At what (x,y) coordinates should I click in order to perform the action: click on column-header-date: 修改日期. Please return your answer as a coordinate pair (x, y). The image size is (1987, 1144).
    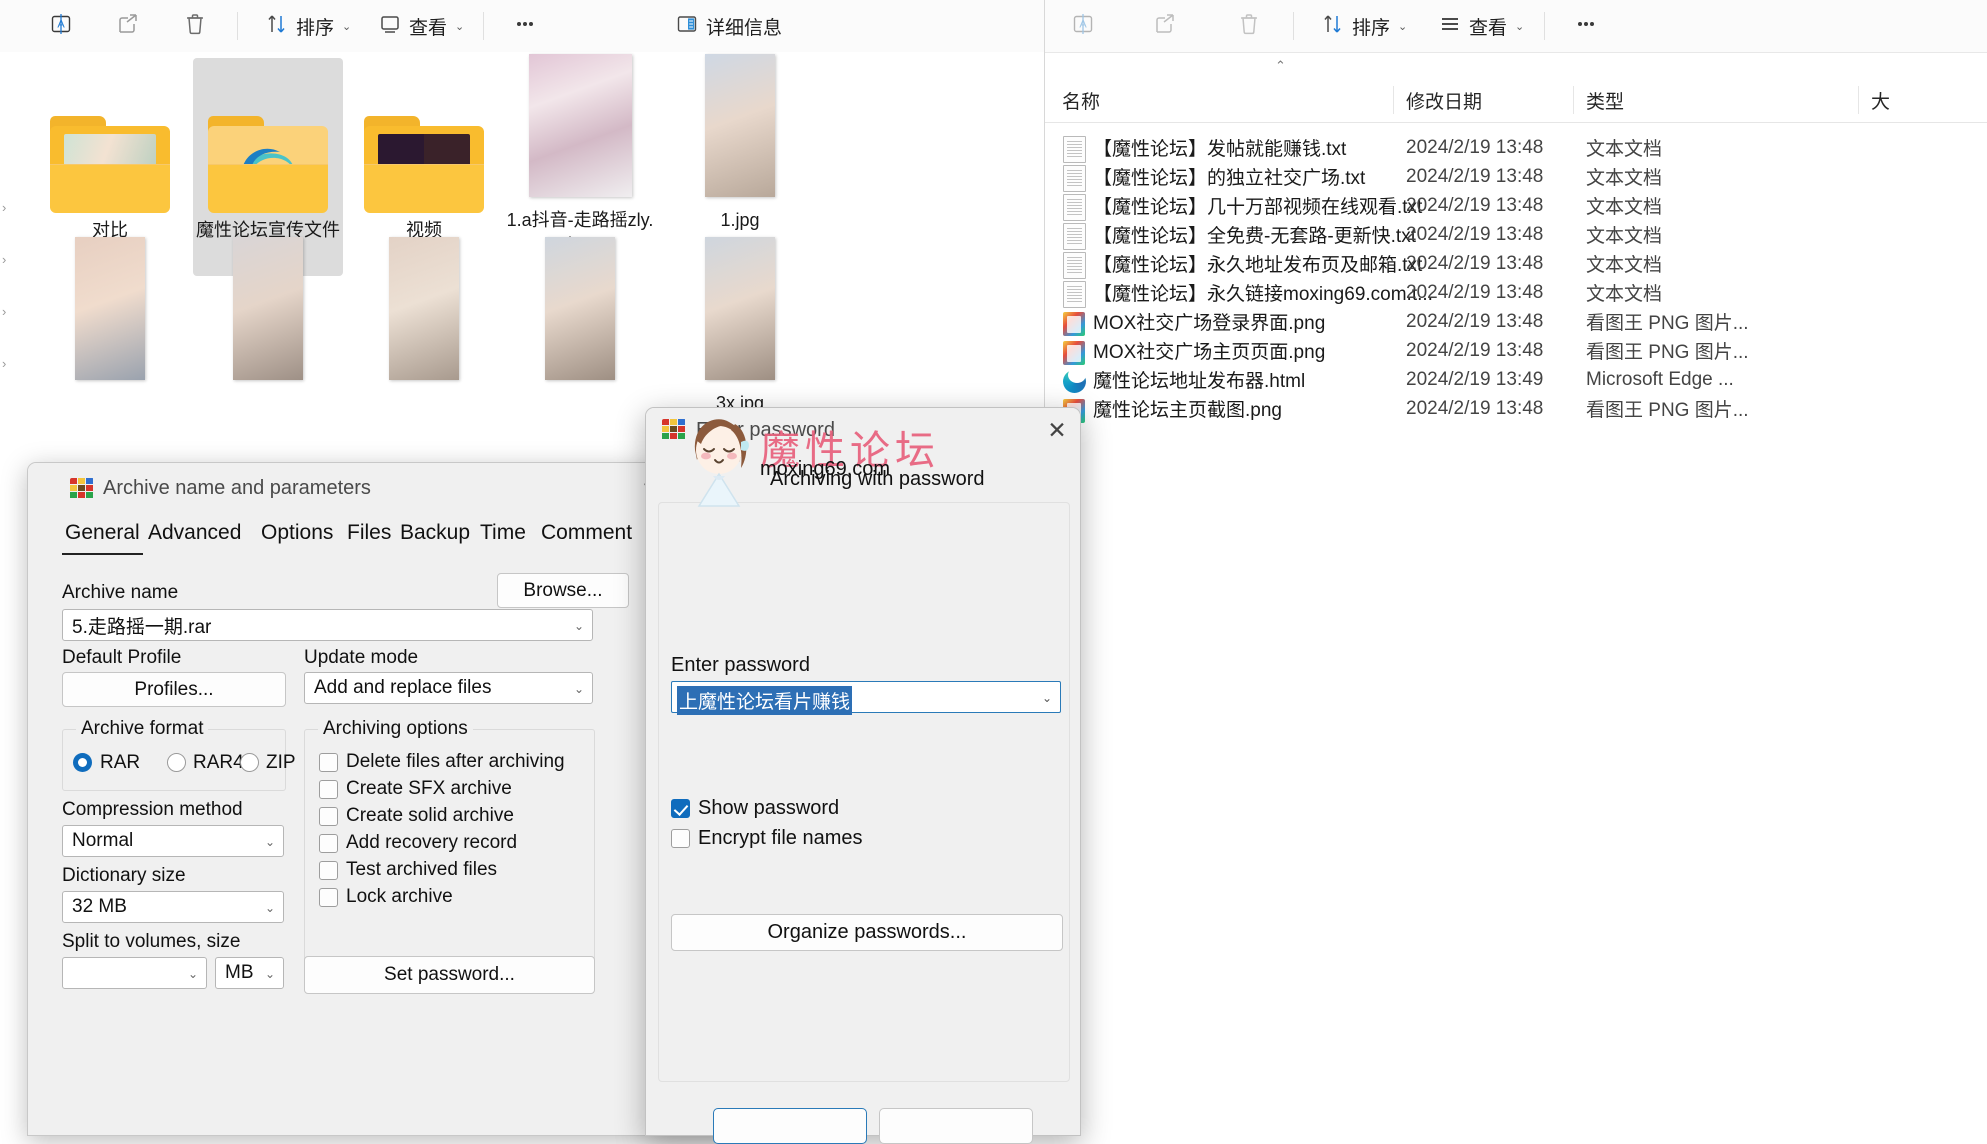
    Looking at the image, I should click on (1444, 100).